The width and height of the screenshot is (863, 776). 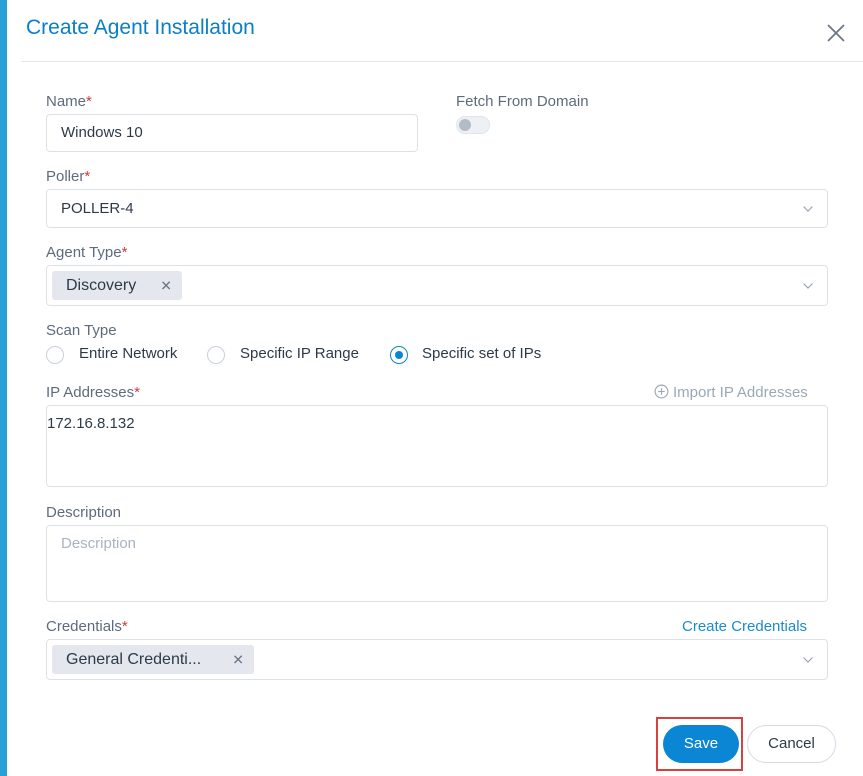 What do you see at coordinates (437, 563) in the screenshot?
I see `description-textarea: Description` at bounding box center [437, 563].